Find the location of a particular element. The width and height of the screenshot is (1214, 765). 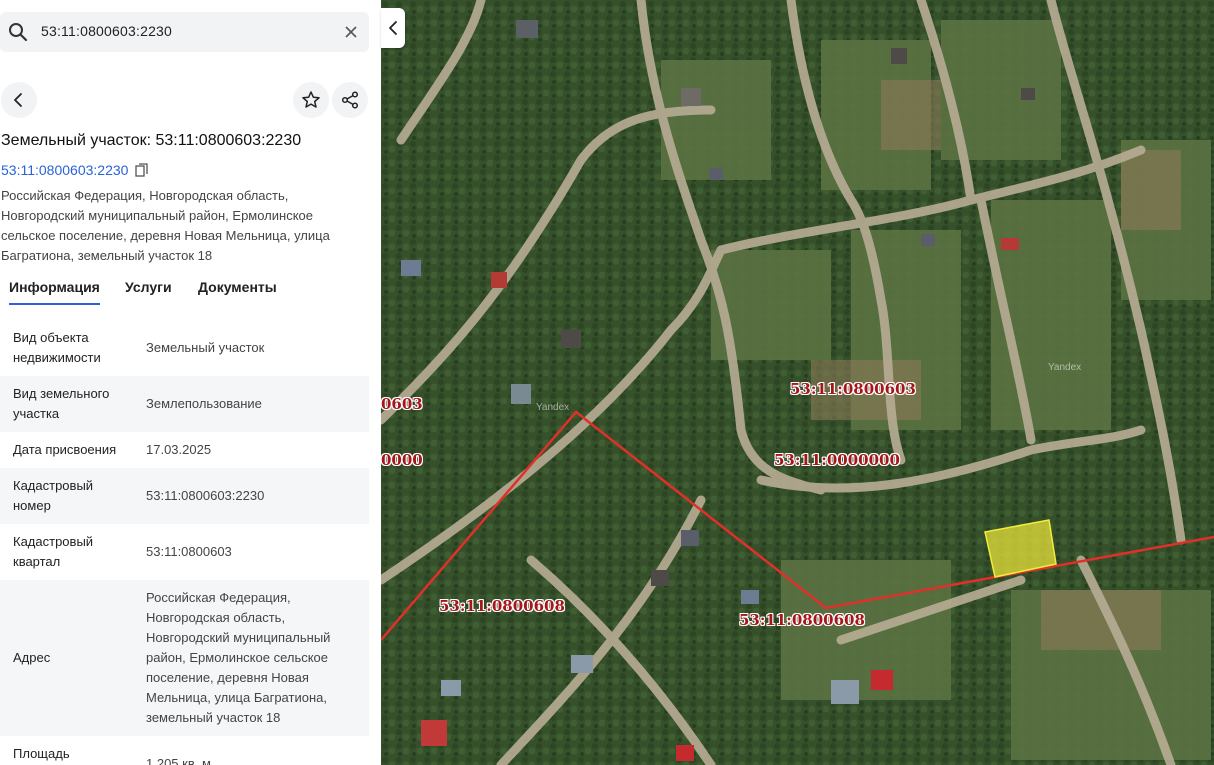

property-value: 53:11:0800603:2230 is located at coordinates (205, 495).